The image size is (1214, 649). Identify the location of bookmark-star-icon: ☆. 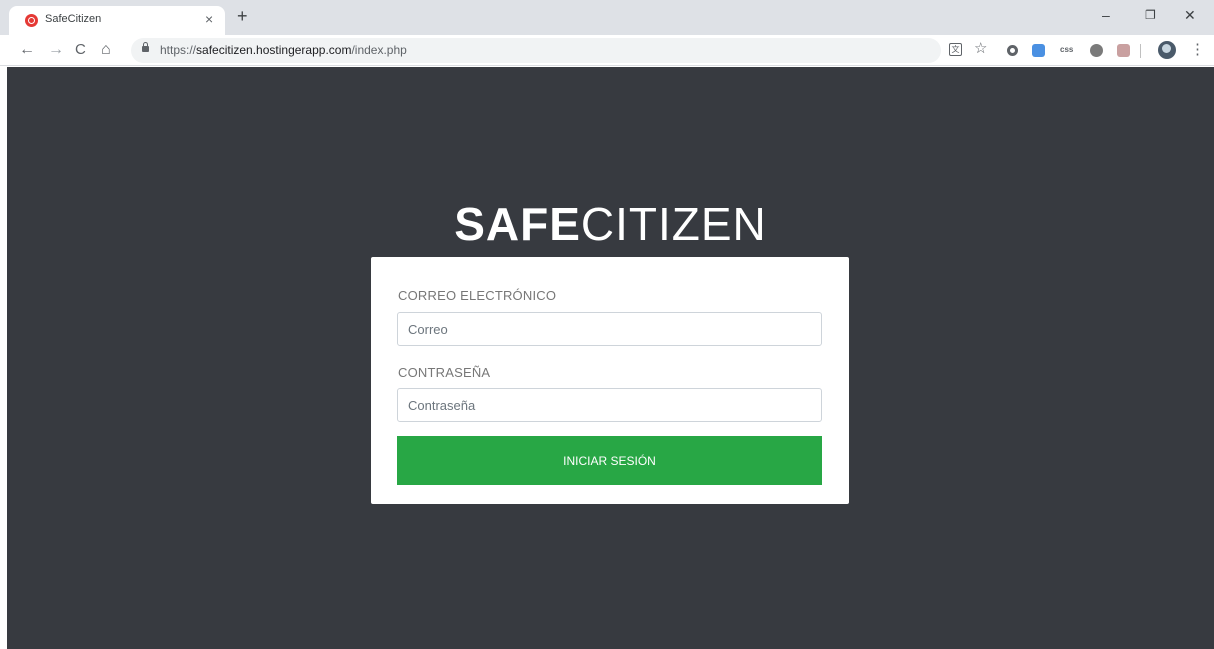
(980, 48).